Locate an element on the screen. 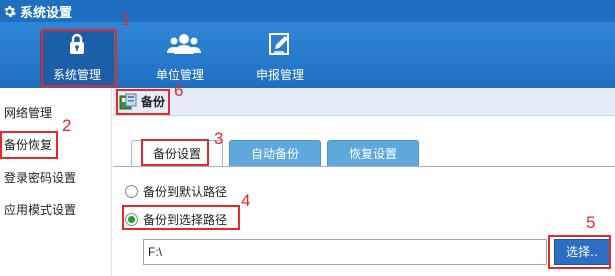 The height and width of the screenshot is (276, 615). nav-system-management: 系统管理 is located at coordinates (77, 58).